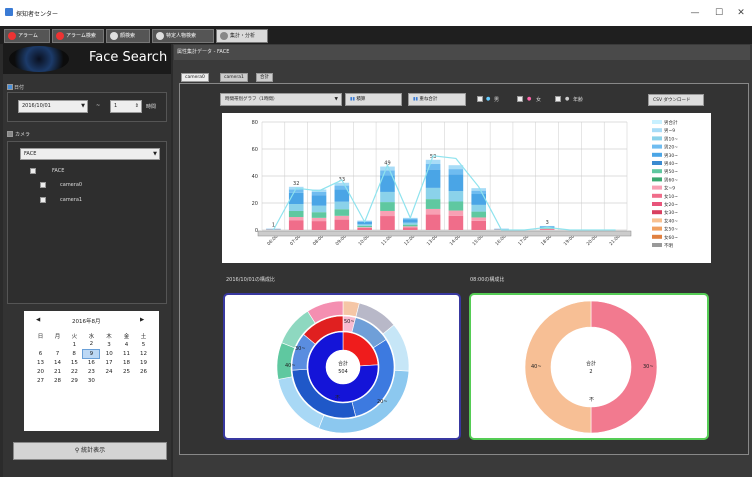  I want to click on donut-center, so click(343, 367).